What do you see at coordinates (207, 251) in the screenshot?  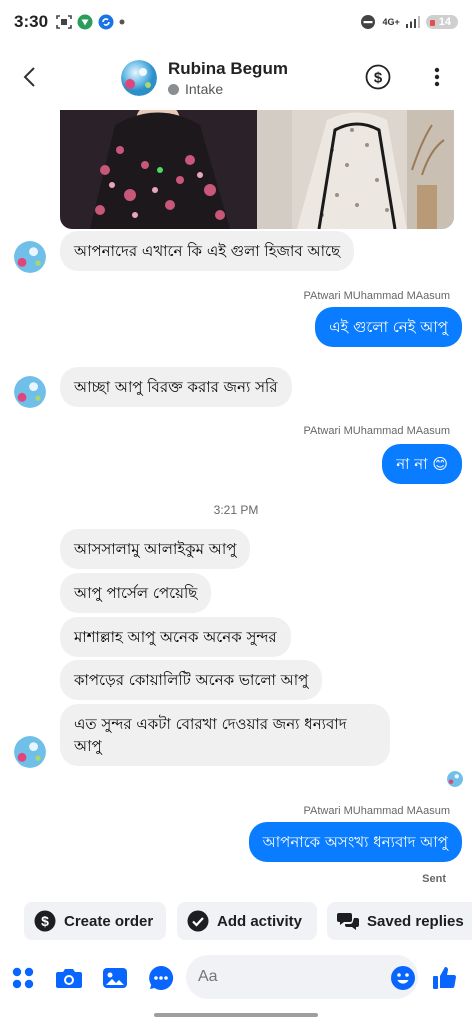 I see `message-incoming: আপনাদের এখানে কি এই গুলা হিজাব আছে` at bounding box center [207, 251].